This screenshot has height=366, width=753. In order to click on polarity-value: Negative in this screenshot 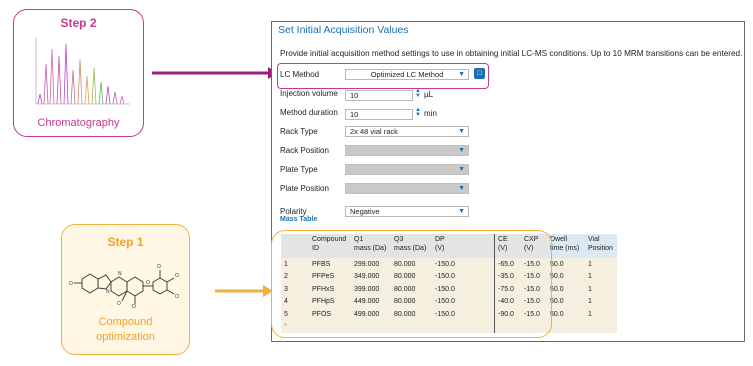, I will do `click(365, 211)`.